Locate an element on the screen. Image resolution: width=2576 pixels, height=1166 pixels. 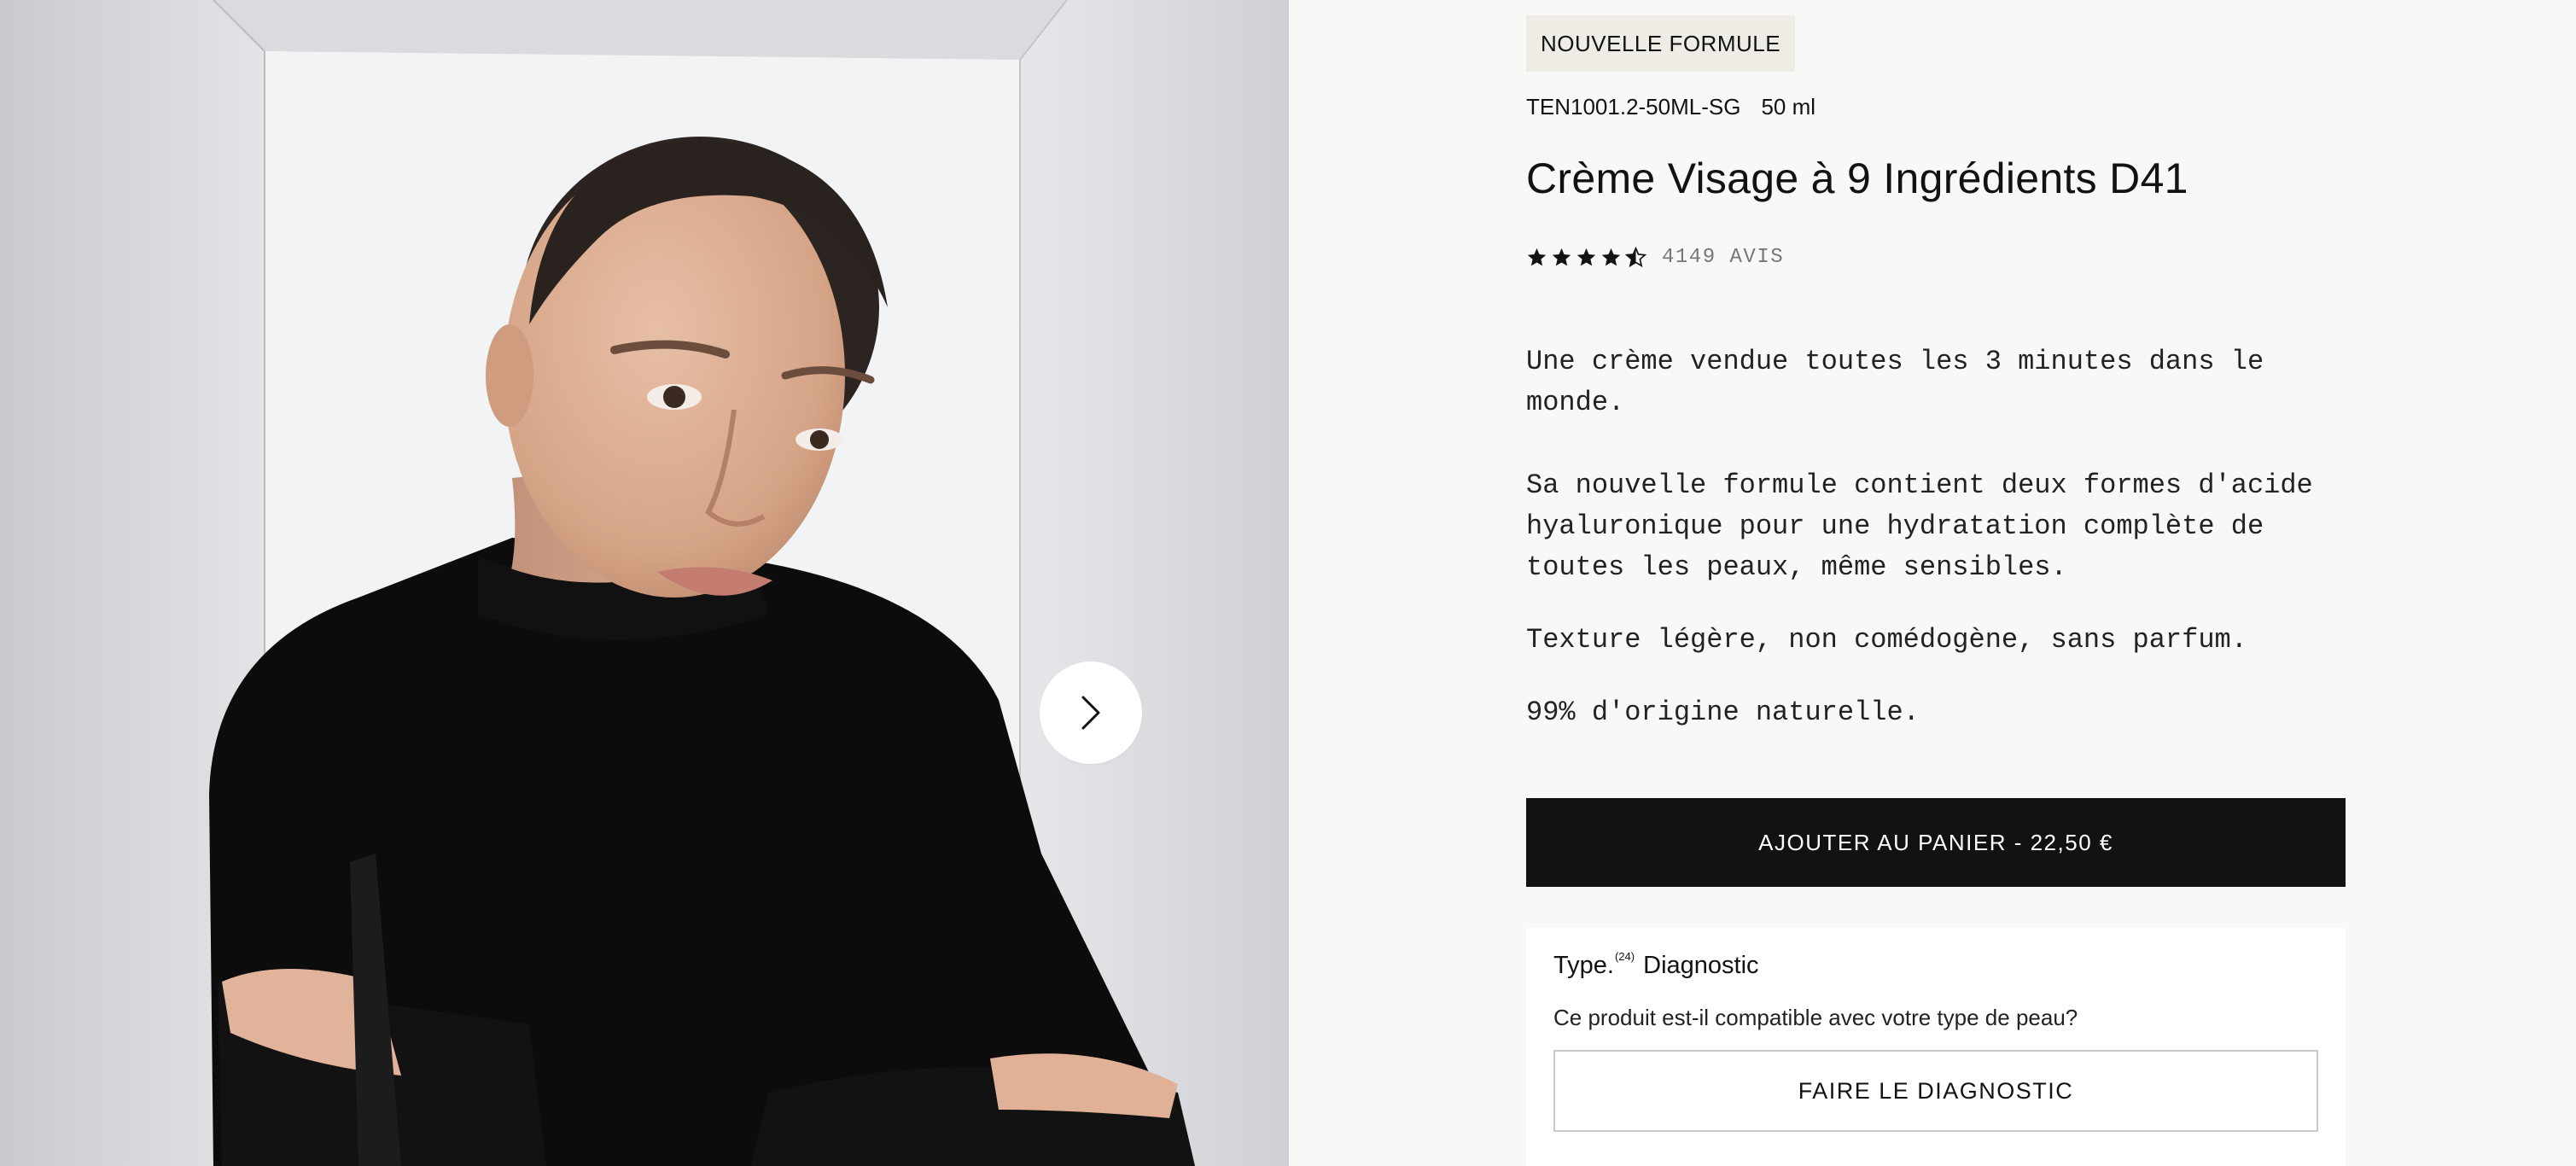
product-rating: 4149 AVIS is located at coordinates (1655, 257).